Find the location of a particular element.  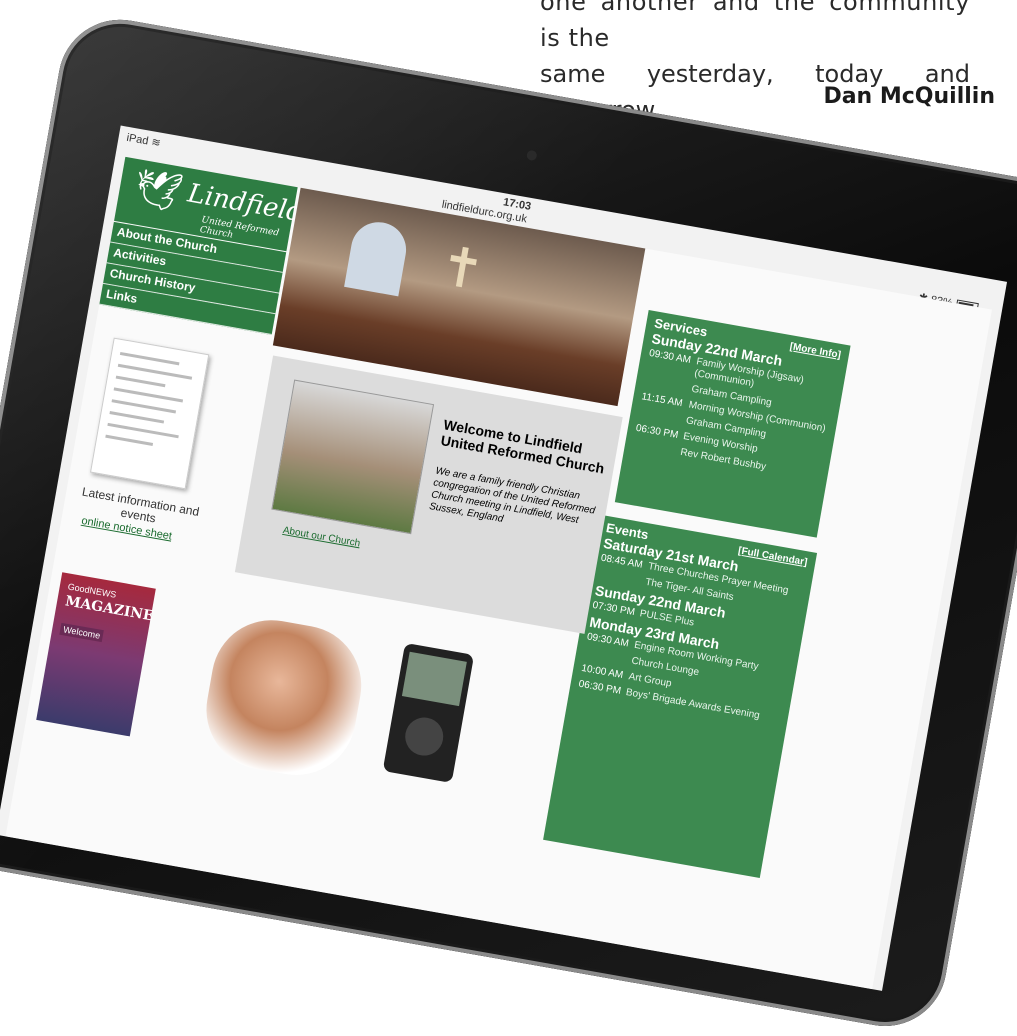

quote-author: Dan McQuillin is located at coordinates (909, 96).